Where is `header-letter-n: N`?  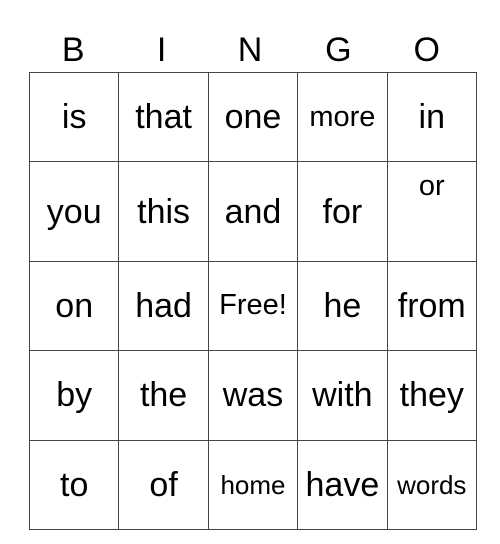 header-letter-n: N is located at coordinates (250, 50).